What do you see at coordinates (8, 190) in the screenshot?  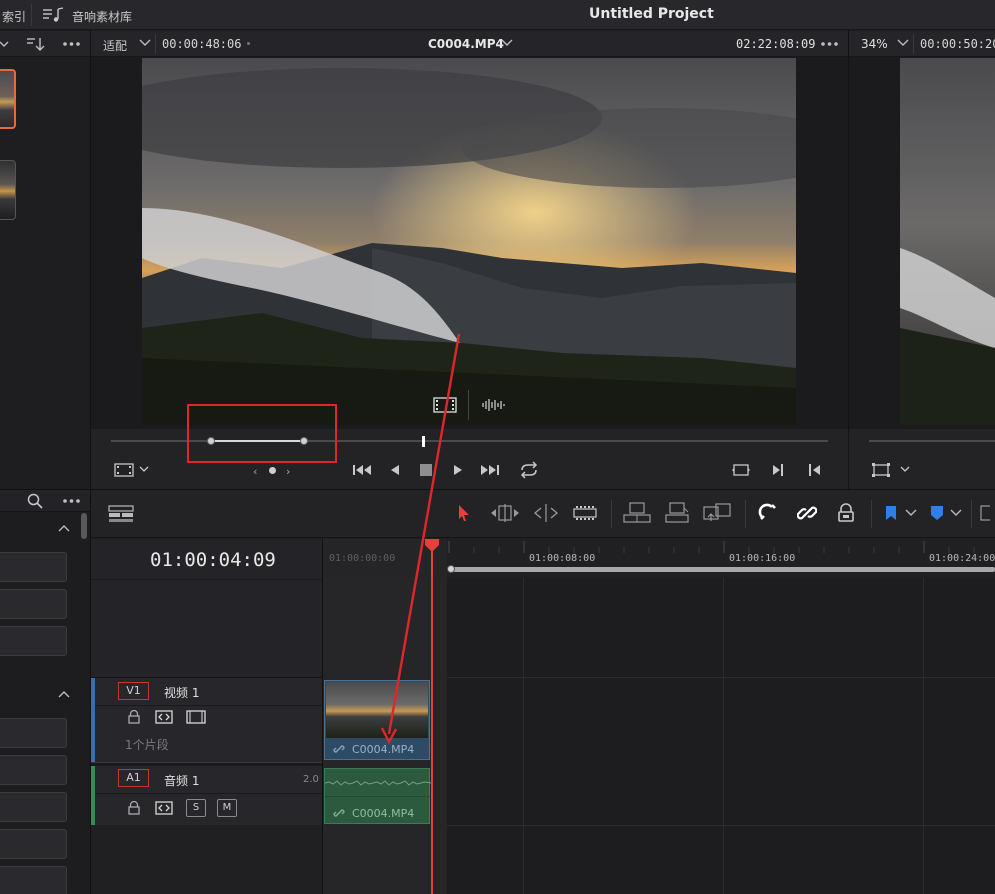 I see `media-thumbnail` at bounding box center [8, 190].